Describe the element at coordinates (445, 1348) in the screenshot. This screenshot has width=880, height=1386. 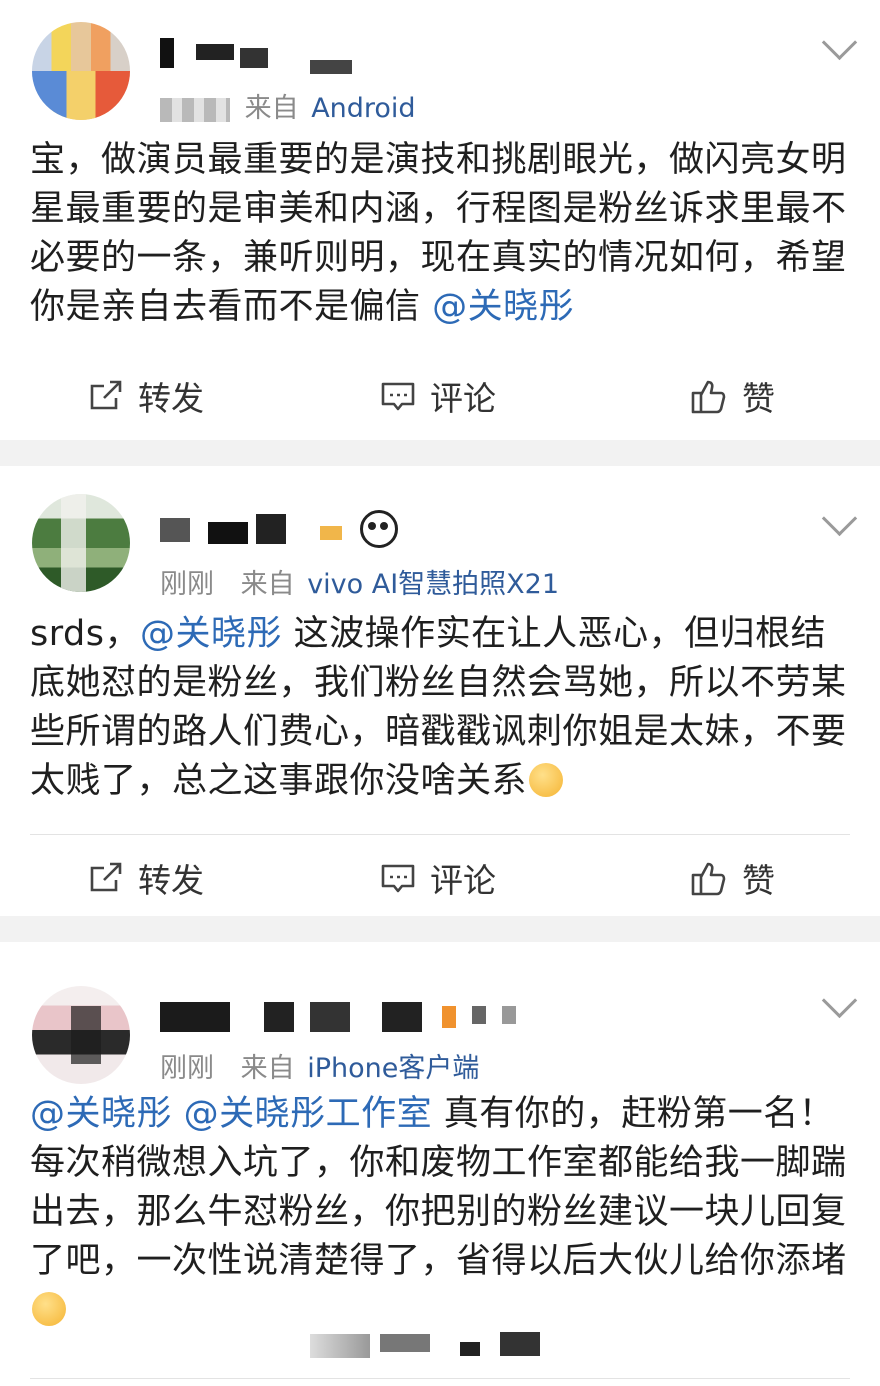
I see `watermark` at that location.